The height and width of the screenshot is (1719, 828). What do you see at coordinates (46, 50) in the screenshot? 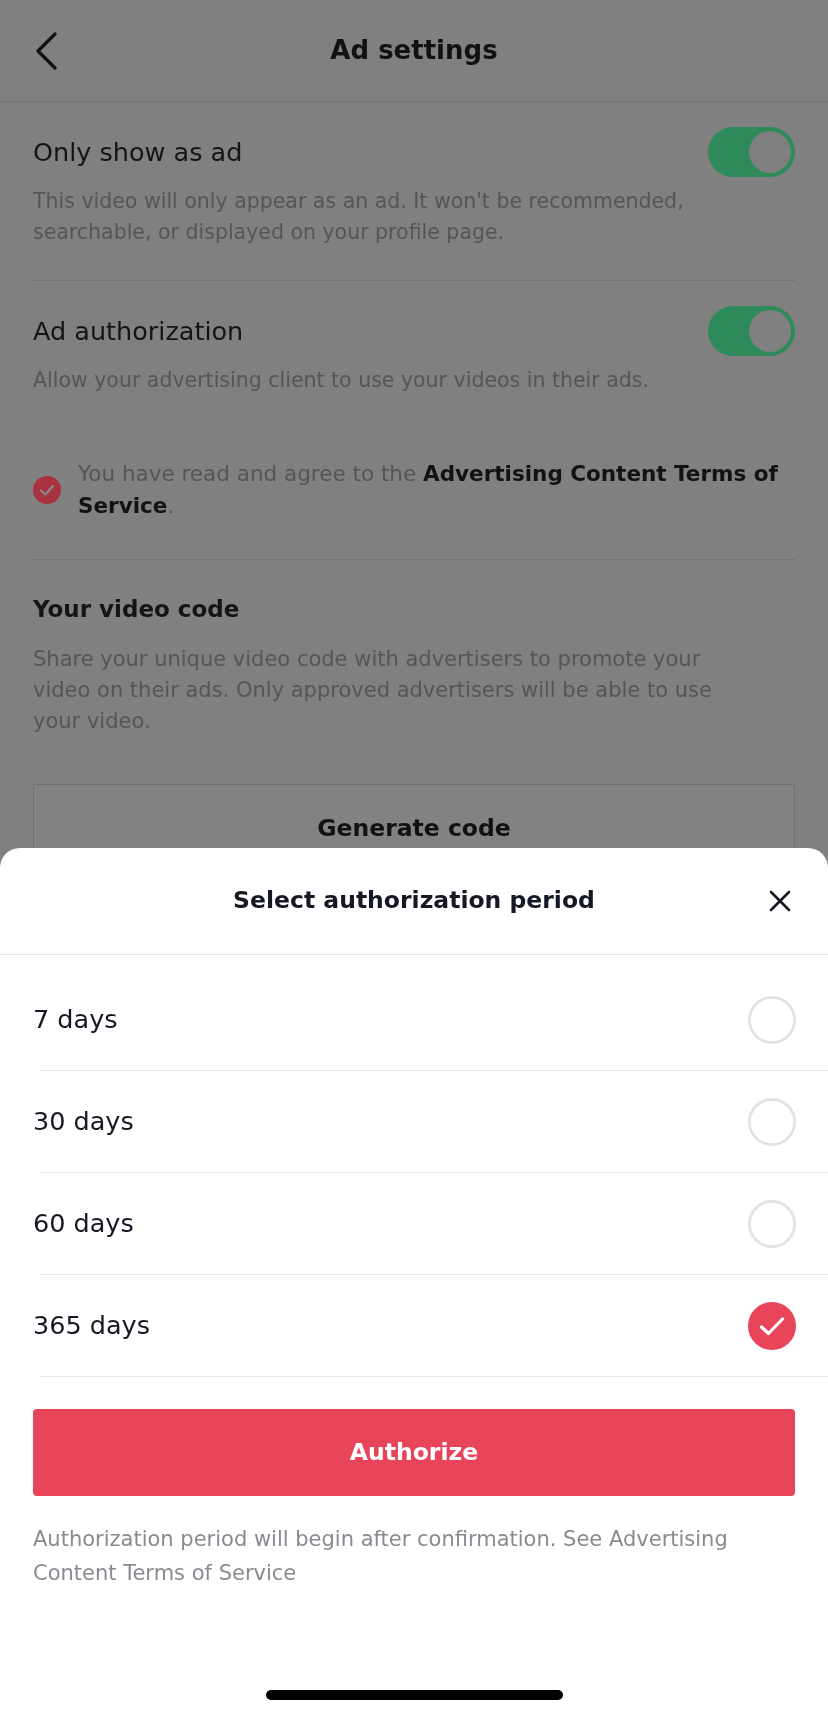
I see `chevron-left-icon` at bounding box center [46, 50].